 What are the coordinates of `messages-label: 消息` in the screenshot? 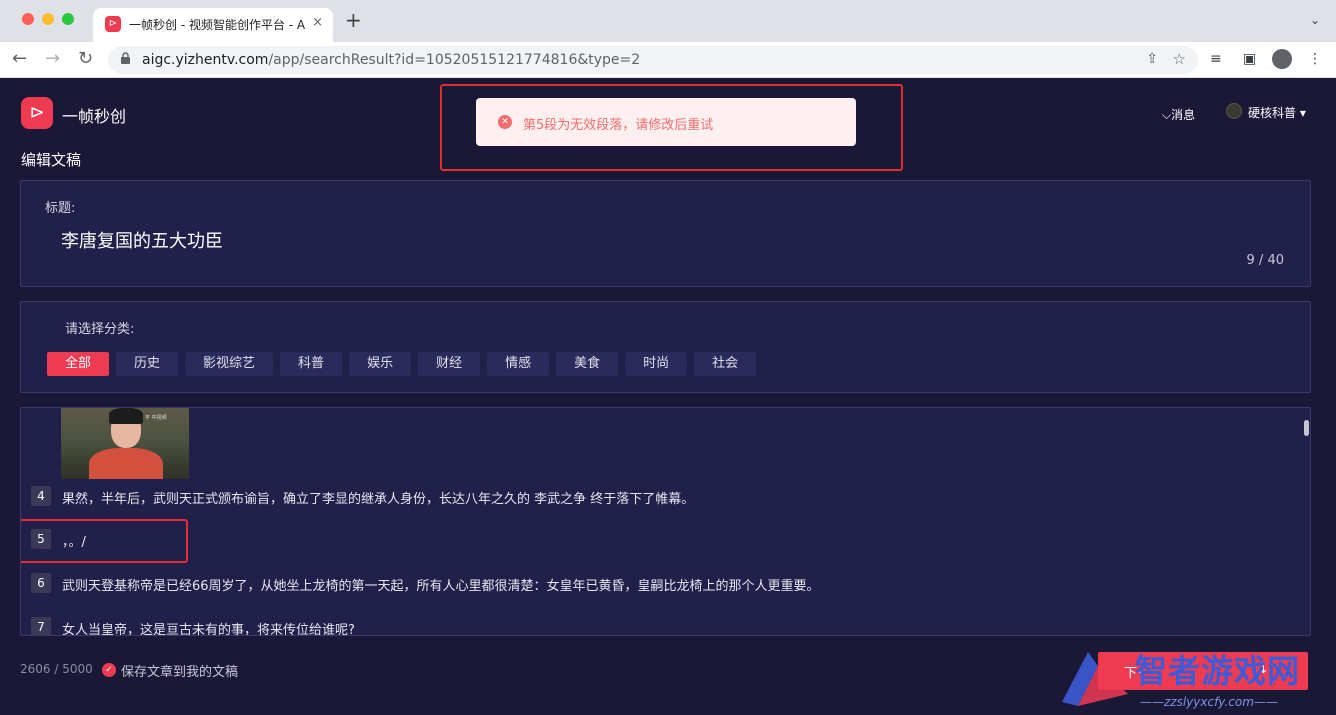 It's located at (1183, 115).